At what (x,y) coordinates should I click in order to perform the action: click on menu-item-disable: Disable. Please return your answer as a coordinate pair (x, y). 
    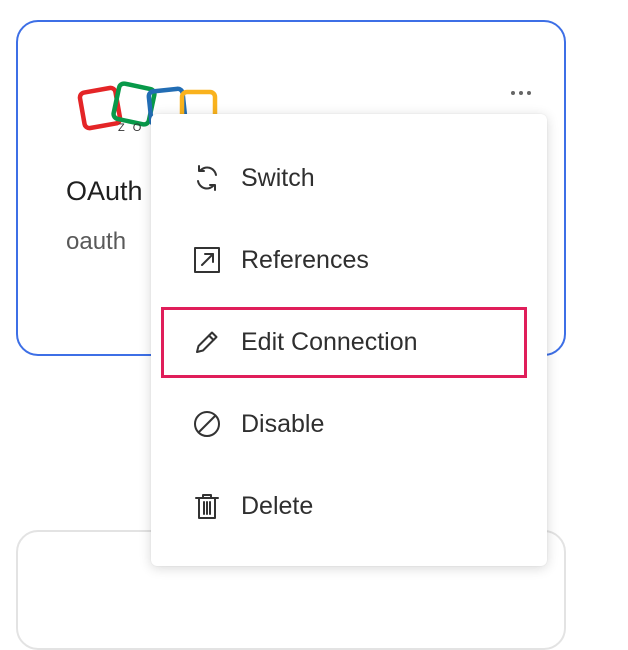
    Looking at the image, I should click on (349, 424).